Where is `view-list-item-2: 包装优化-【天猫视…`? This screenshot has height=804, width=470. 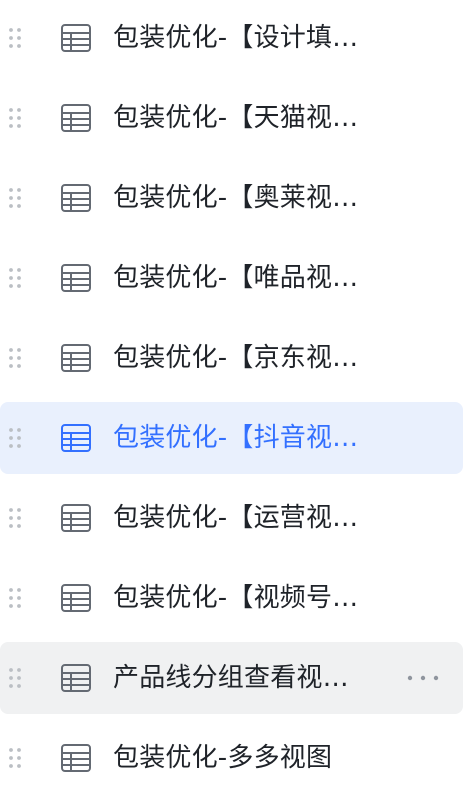 view-list-item-2: 包装优化-【天猫视… is located at coordinates (231, 118).